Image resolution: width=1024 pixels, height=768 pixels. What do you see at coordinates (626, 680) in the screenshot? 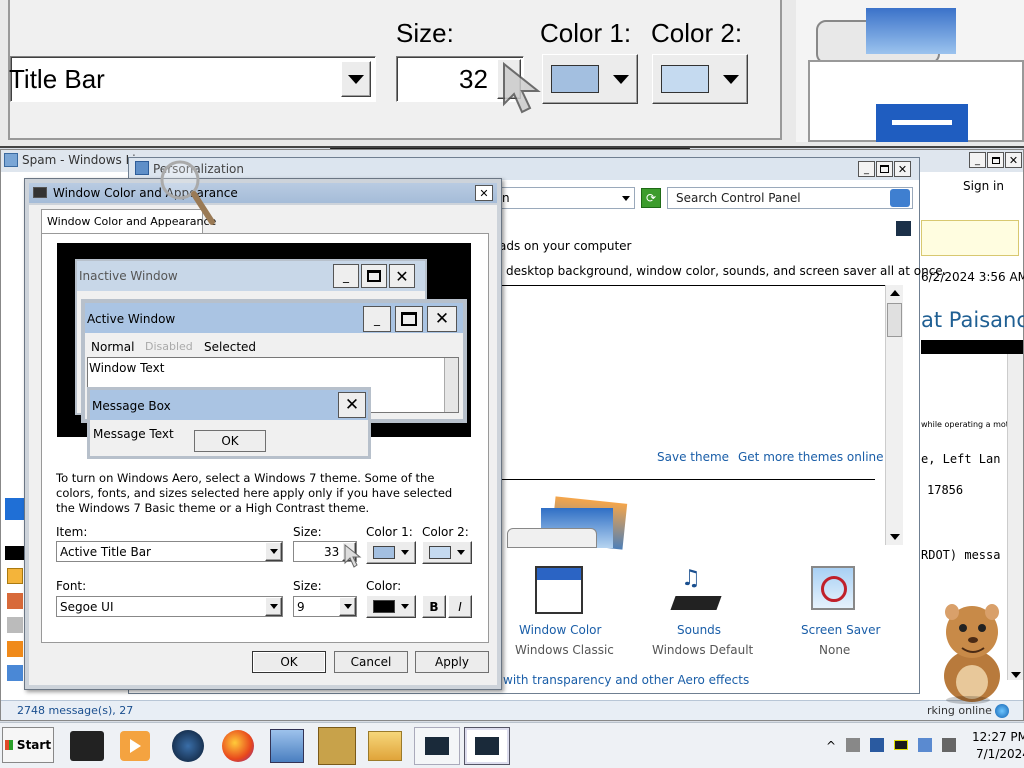
I see `aero-link: with transparency and other Aero effects` at bounding box center [626, 680].